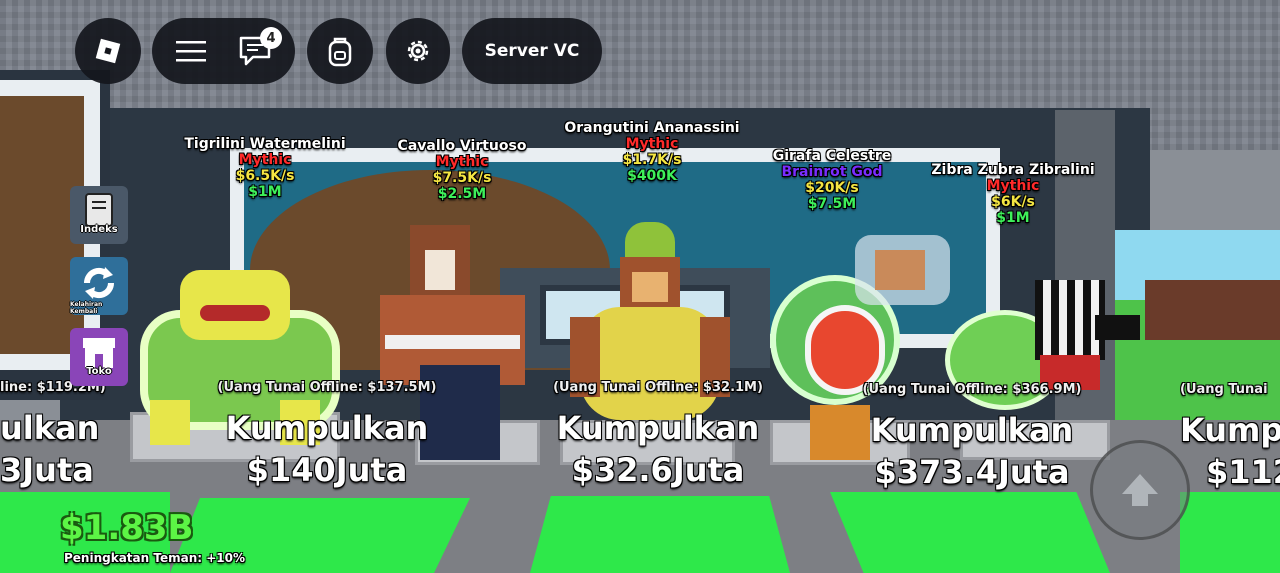 This screenshot has height=573, width=1280. I want to click on roblox-menu-button, so click(108, 51).